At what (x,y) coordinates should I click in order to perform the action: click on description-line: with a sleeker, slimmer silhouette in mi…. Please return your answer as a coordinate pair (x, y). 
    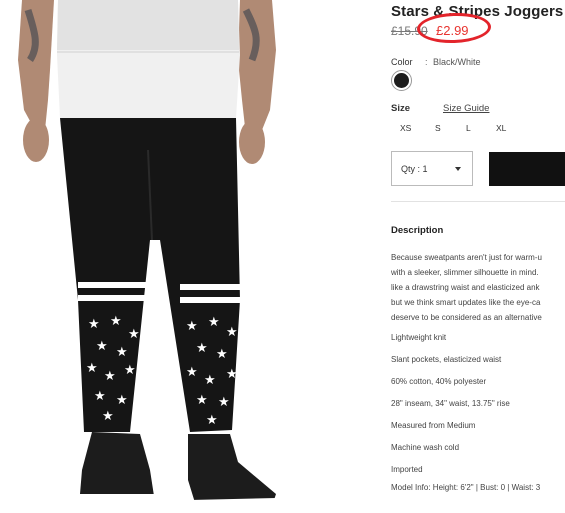
    Looking at the image, I should click on (465, 272).